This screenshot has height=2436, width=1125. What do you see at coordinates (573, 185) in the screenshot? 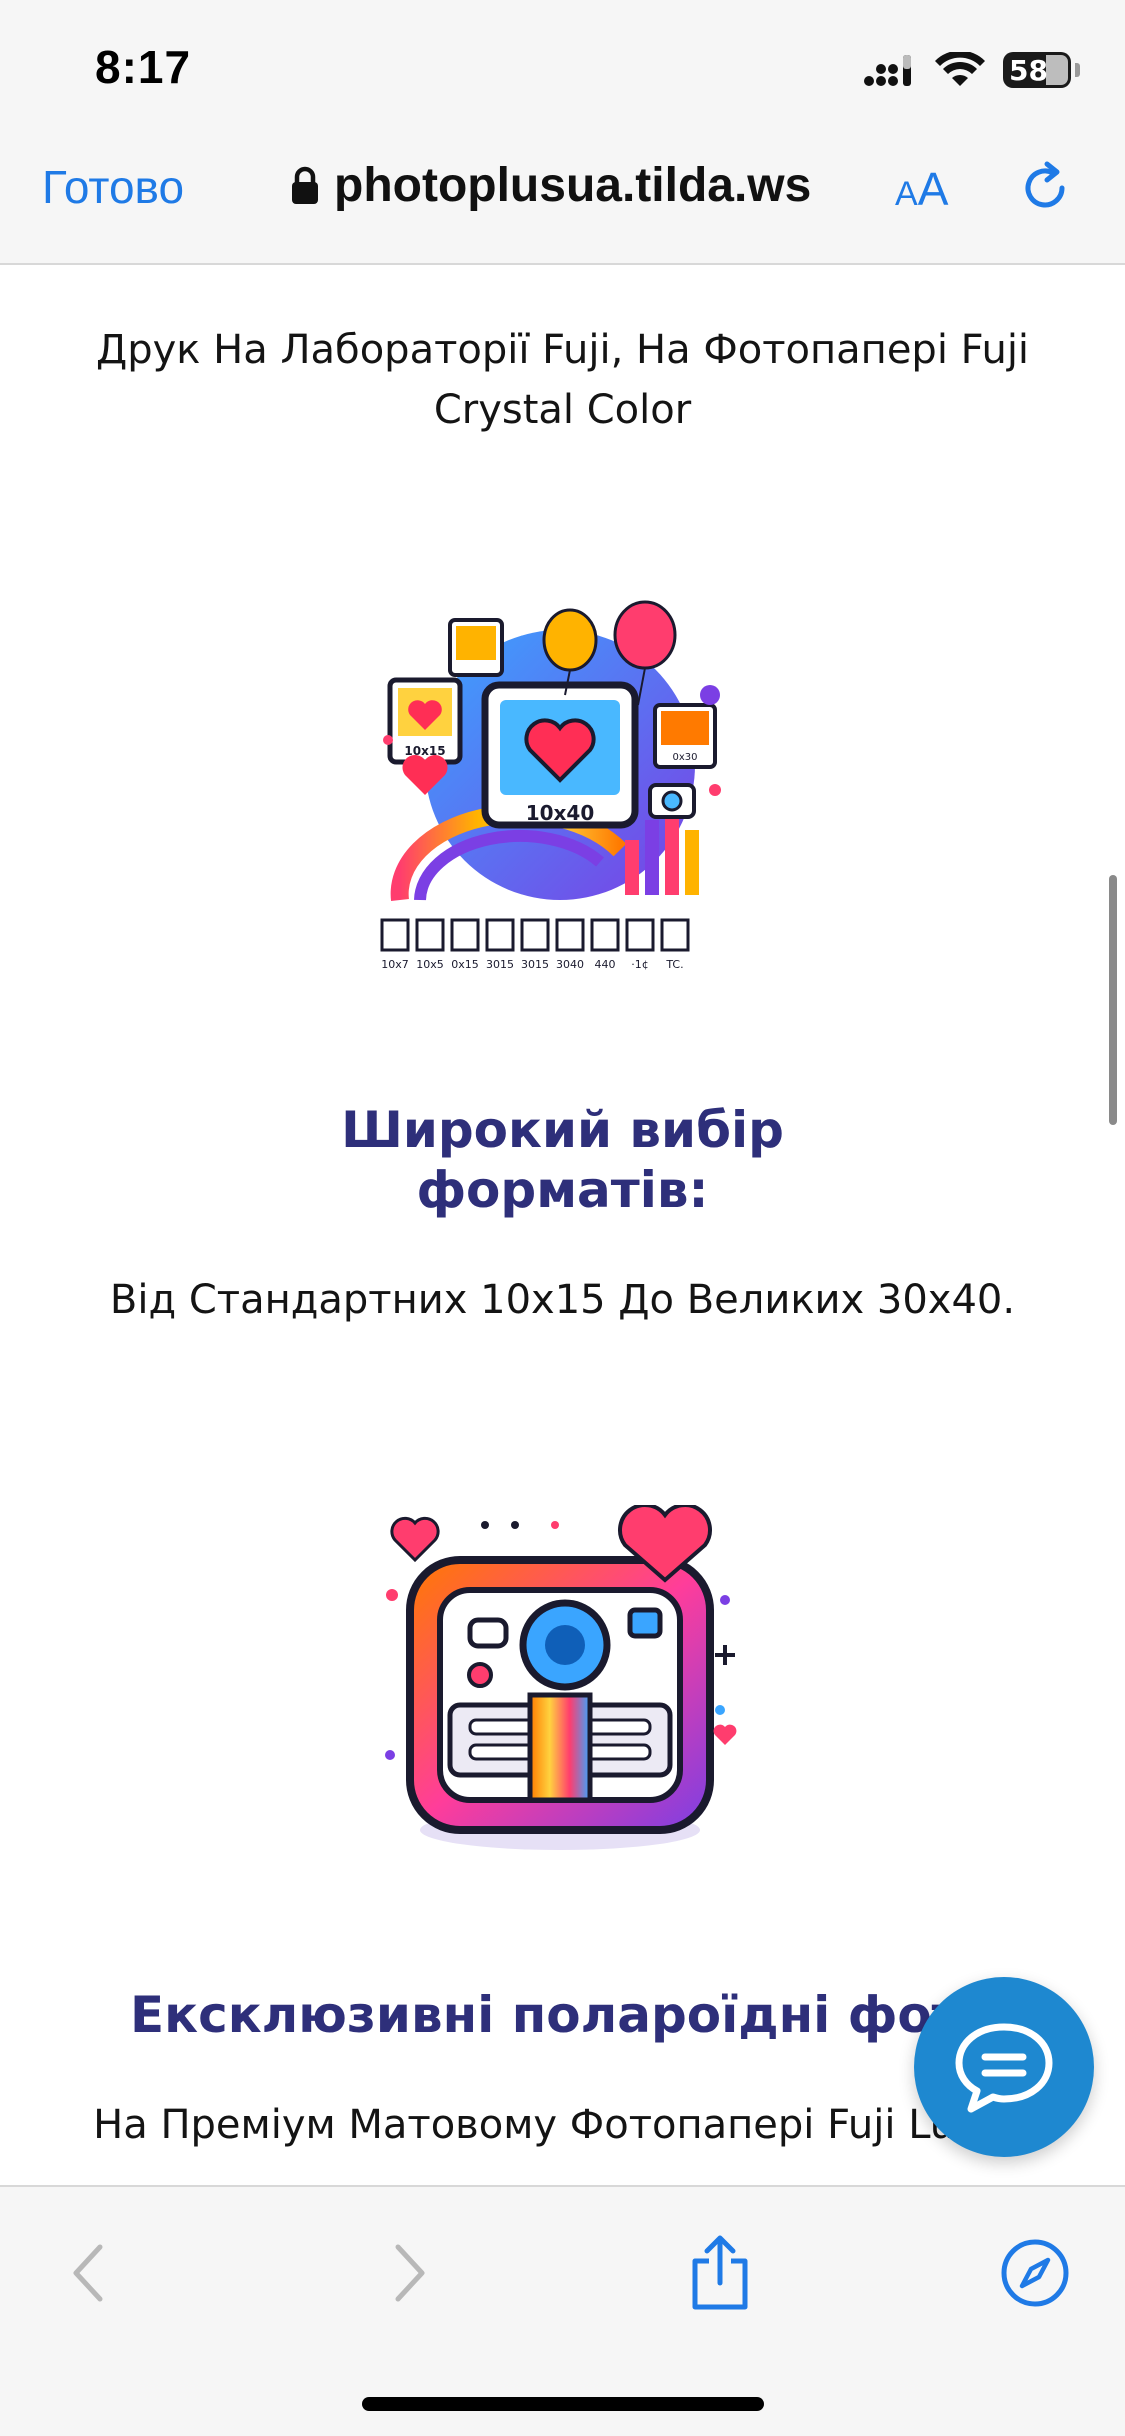
I see `url-text: photoplusua.tilda.ws` at bounding box center [573, 185].